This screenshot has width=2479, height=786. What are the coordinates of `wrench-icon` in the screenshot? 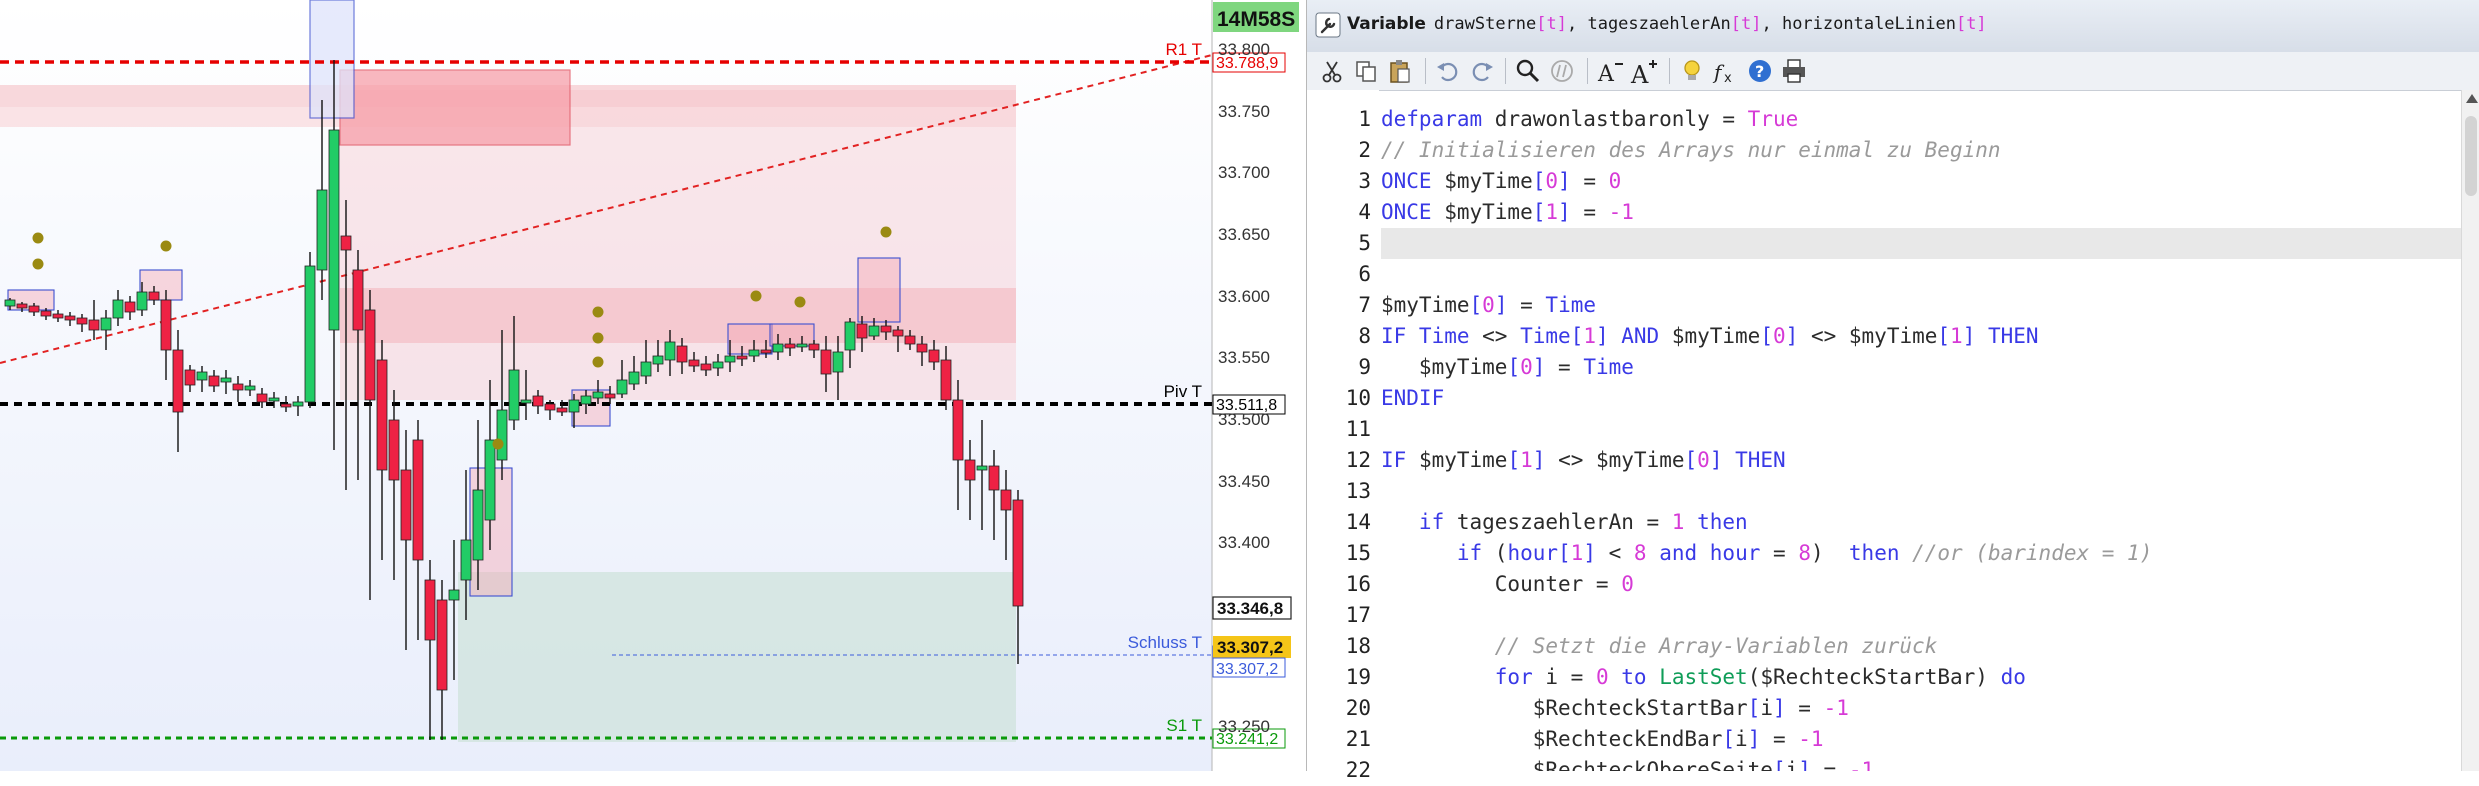 It's located at (1328, 25).